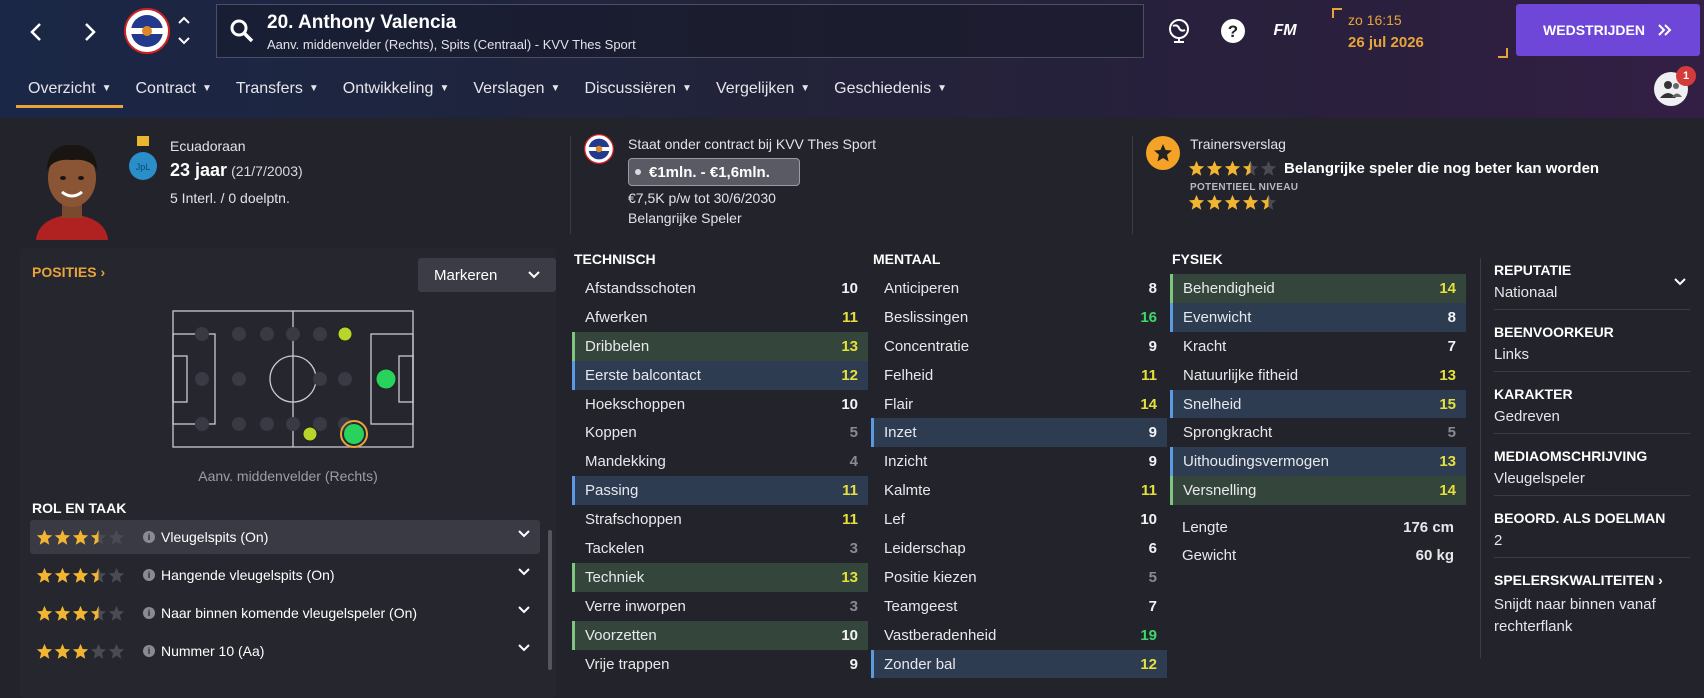  Describe the element at coordinates (720, 577) in the screenshot. I see `attribute-row: Techniek 13` at that location.